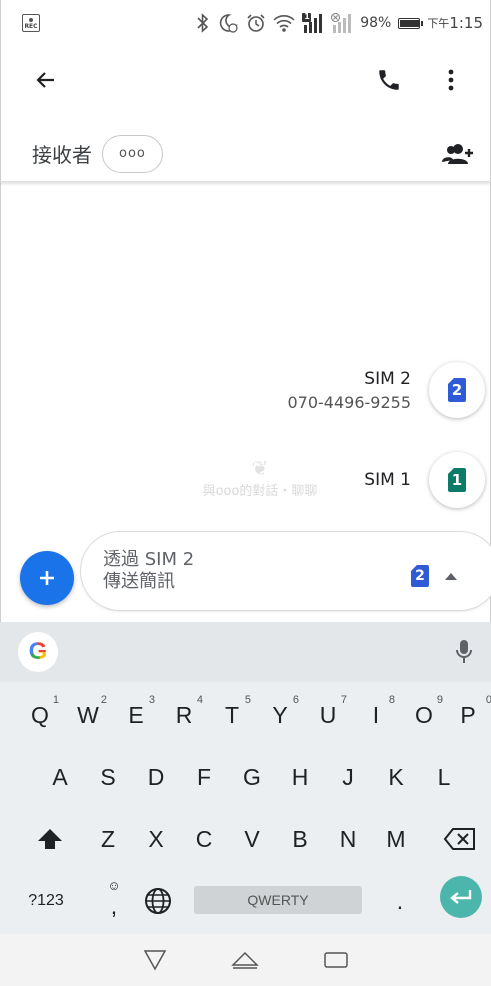 Image resolution: width=491 pixels, height=986 pixels. I want to click on add-attachment-button, so click(47, 578).